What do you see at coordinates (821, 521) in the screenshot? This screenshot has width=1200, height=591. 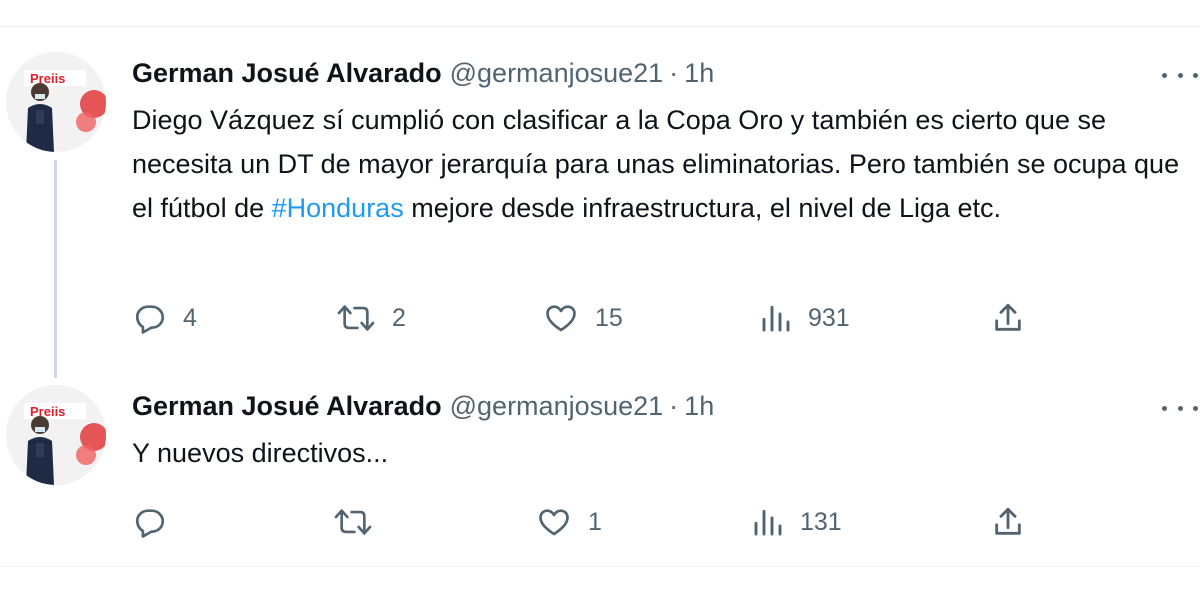 I see `view-count: 131` at bounding box center [821, 521].